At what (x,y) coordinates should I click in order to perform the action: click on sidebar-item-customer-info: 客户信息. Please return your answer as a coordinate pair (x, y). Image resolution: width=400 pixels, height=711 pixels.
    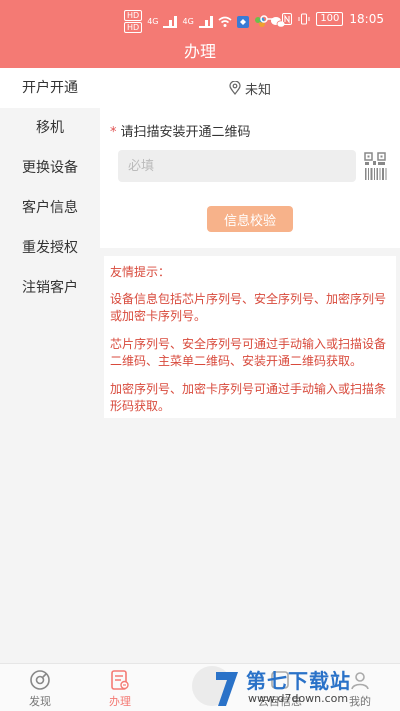
    Looking at the image, I should click on (50, 208).